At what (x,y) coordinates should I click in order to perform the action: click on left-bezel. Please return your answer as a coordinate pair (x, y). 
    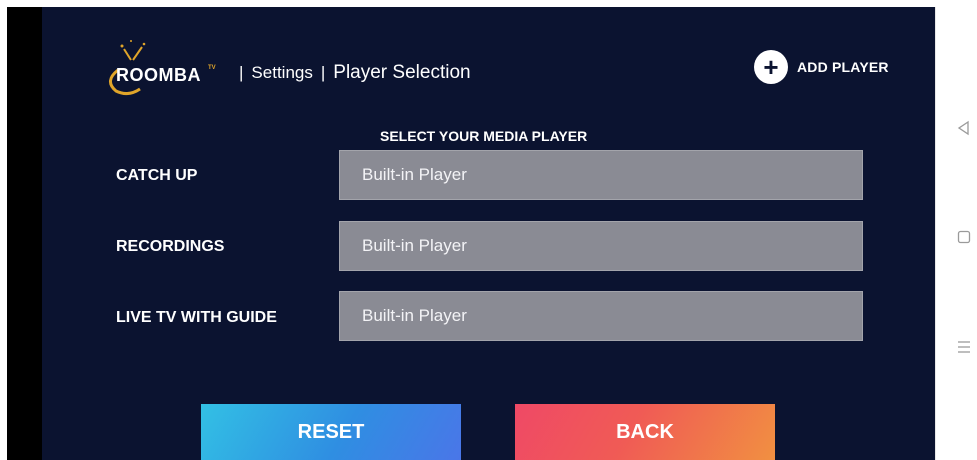
    Looking at the image, I should click on (24, 233).